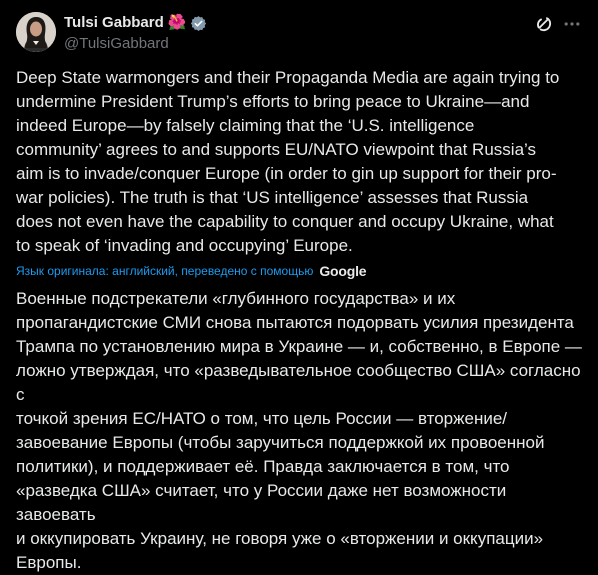  Describe the element at coordinates (198, 23) in the screenshot. I see `verified-badge-icon` at that location.